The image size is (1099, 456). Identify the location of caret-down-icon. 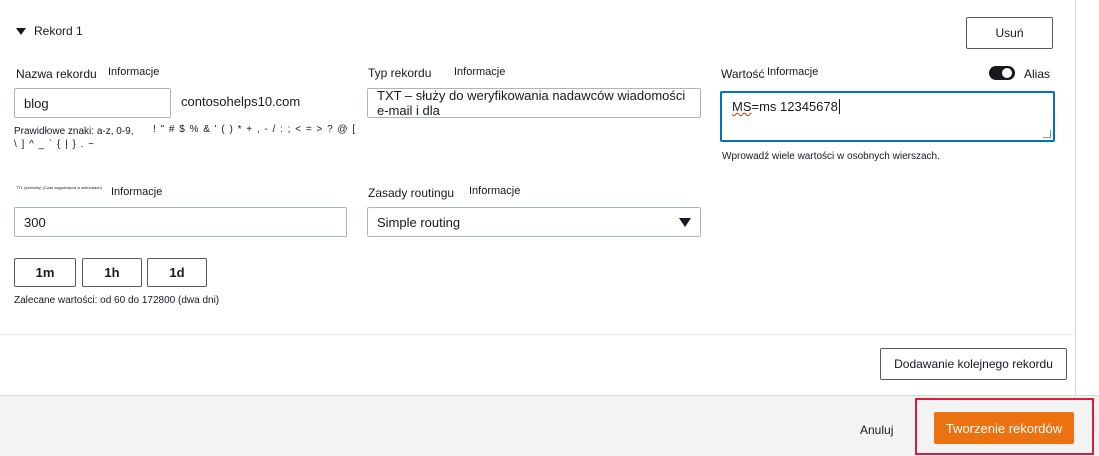
(21, 31).